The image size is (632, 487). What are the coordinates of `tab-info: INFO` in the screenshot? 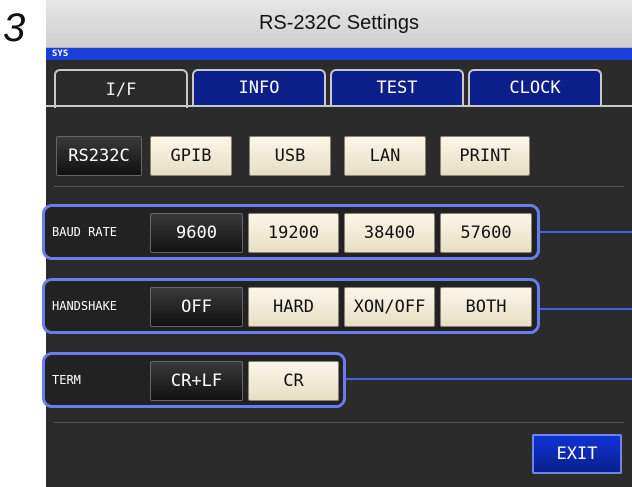 It's located at (259, 87).